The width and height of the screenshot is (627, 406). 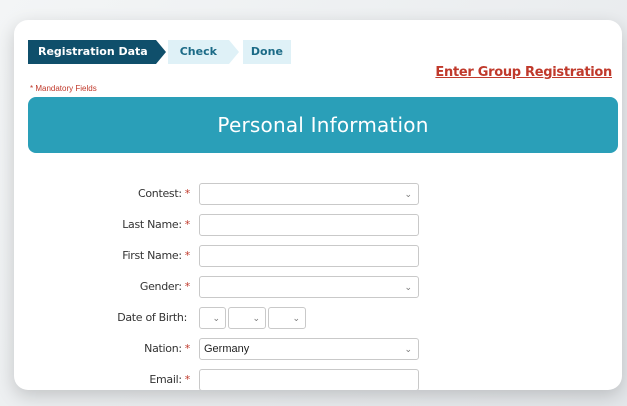 I want to click on step-registration-data: Registration Data, so click(x=97, y=52).